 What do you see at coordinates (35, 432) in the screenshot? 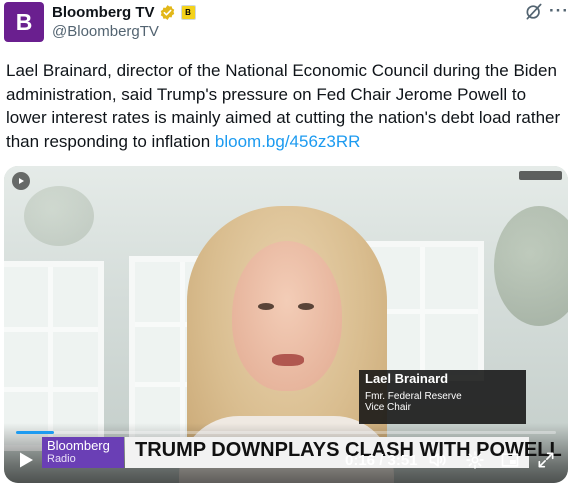
I see `progress-fill` at bounding box center [35, 432].